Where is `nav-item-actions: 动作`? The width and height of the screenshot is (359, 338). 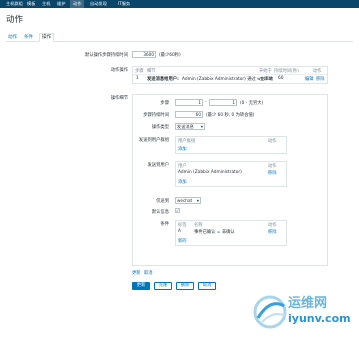 nav-item-actions: 动作 is located at coordinates (77, 4).